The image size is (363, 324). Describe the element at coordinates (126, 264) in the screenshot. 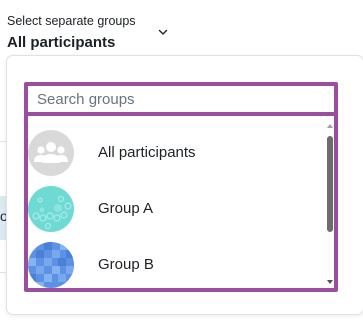

I see `list-item-label: Group B` at that location.